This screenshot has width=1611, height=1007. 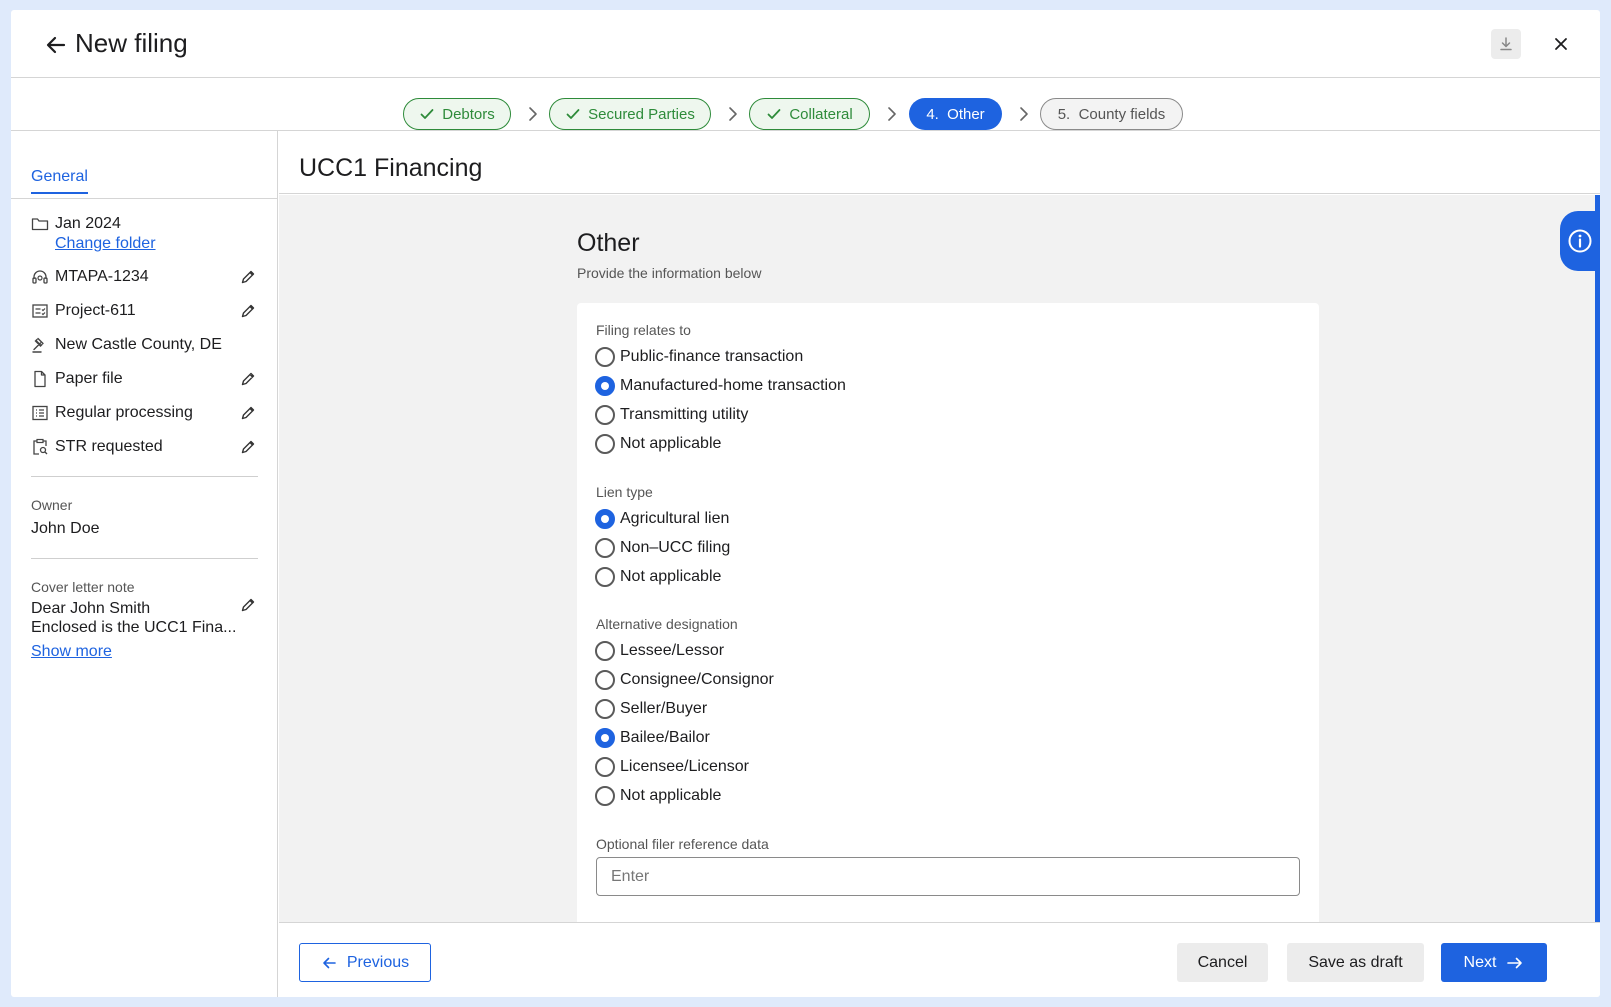 I want to click on checklist-icon, so click(x=40, y=311).